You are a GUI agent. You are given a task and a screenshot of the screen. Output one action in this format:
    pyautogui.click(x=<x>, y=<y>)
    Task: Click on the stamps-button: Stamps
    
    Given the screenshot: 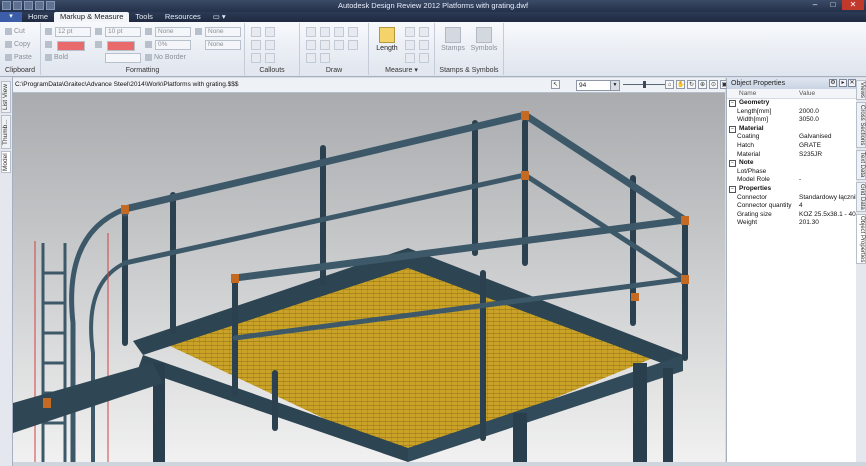 What is the action you would take?
    pyautogui.click(x=453, y=39)
    